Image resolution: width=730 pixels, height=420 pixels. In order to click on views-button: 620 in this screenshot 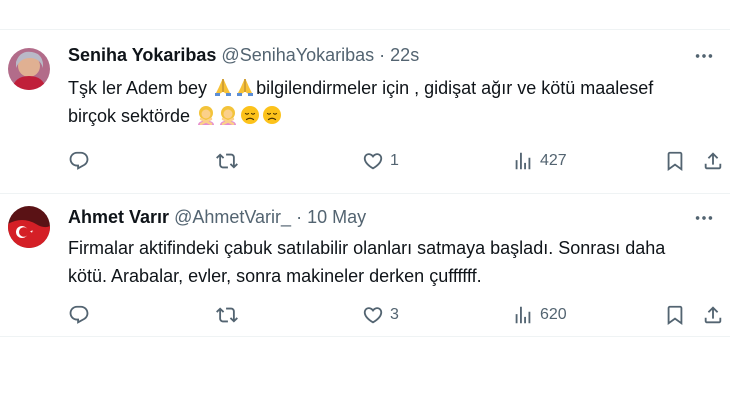, I will do `click(539, 315)`.